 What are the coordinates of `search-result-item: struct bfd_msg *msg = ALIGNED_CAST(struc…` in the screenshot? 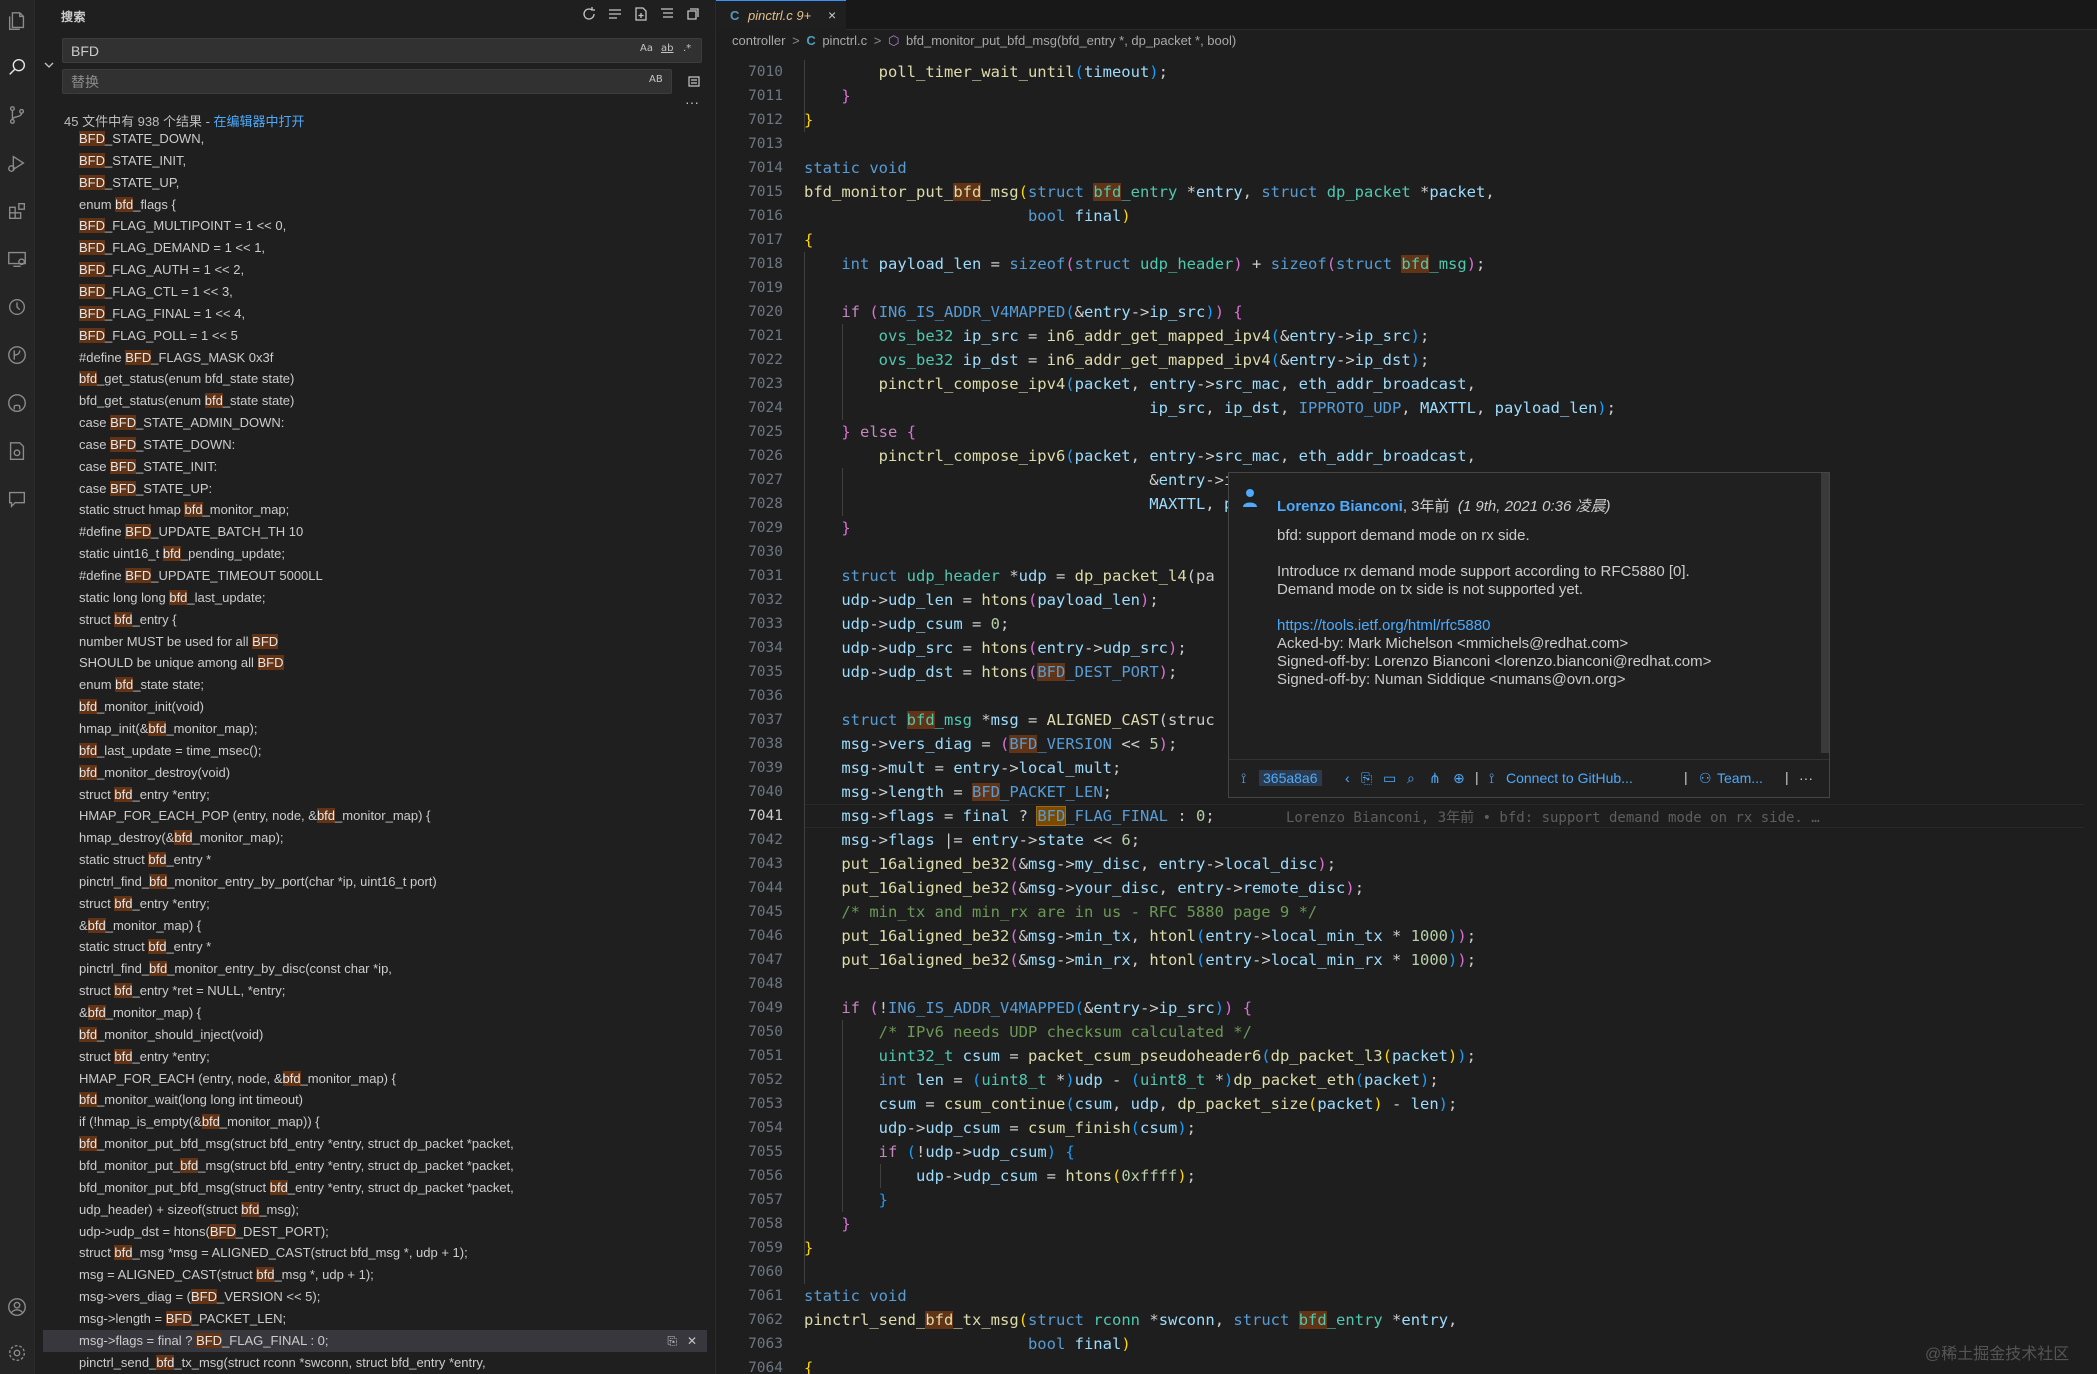 It's located at (394, 1253).